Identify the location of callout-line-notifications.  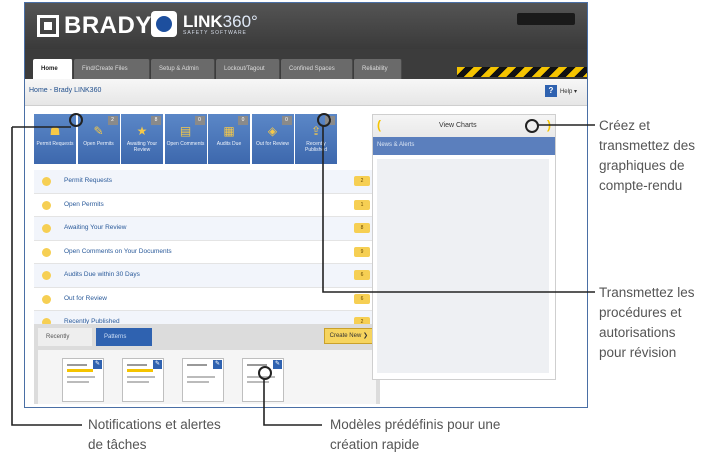
(46, 276).